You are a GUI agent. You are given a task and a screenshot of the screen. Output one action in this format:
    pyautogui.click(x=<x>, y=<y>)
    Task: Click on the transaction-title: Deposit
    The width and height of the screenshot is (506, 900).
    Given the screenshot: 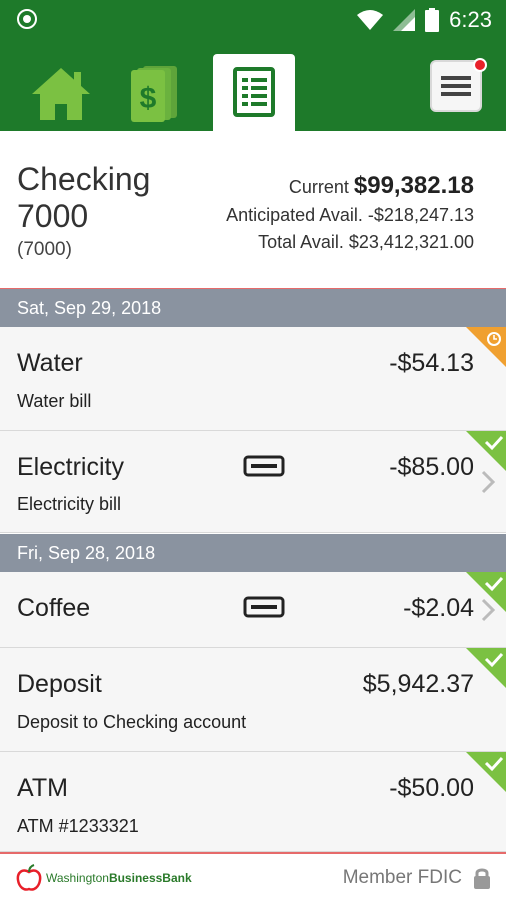 What is the action you would take?
    pyautogui.click(x=59, y=684)
    